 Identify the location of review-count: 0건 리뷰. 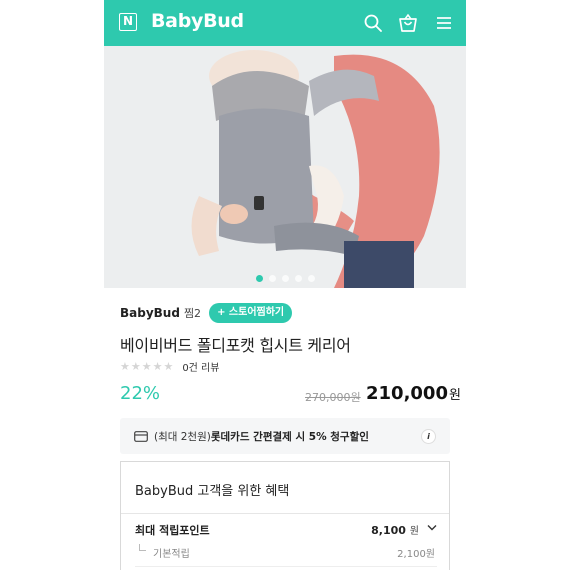
(200, 366).